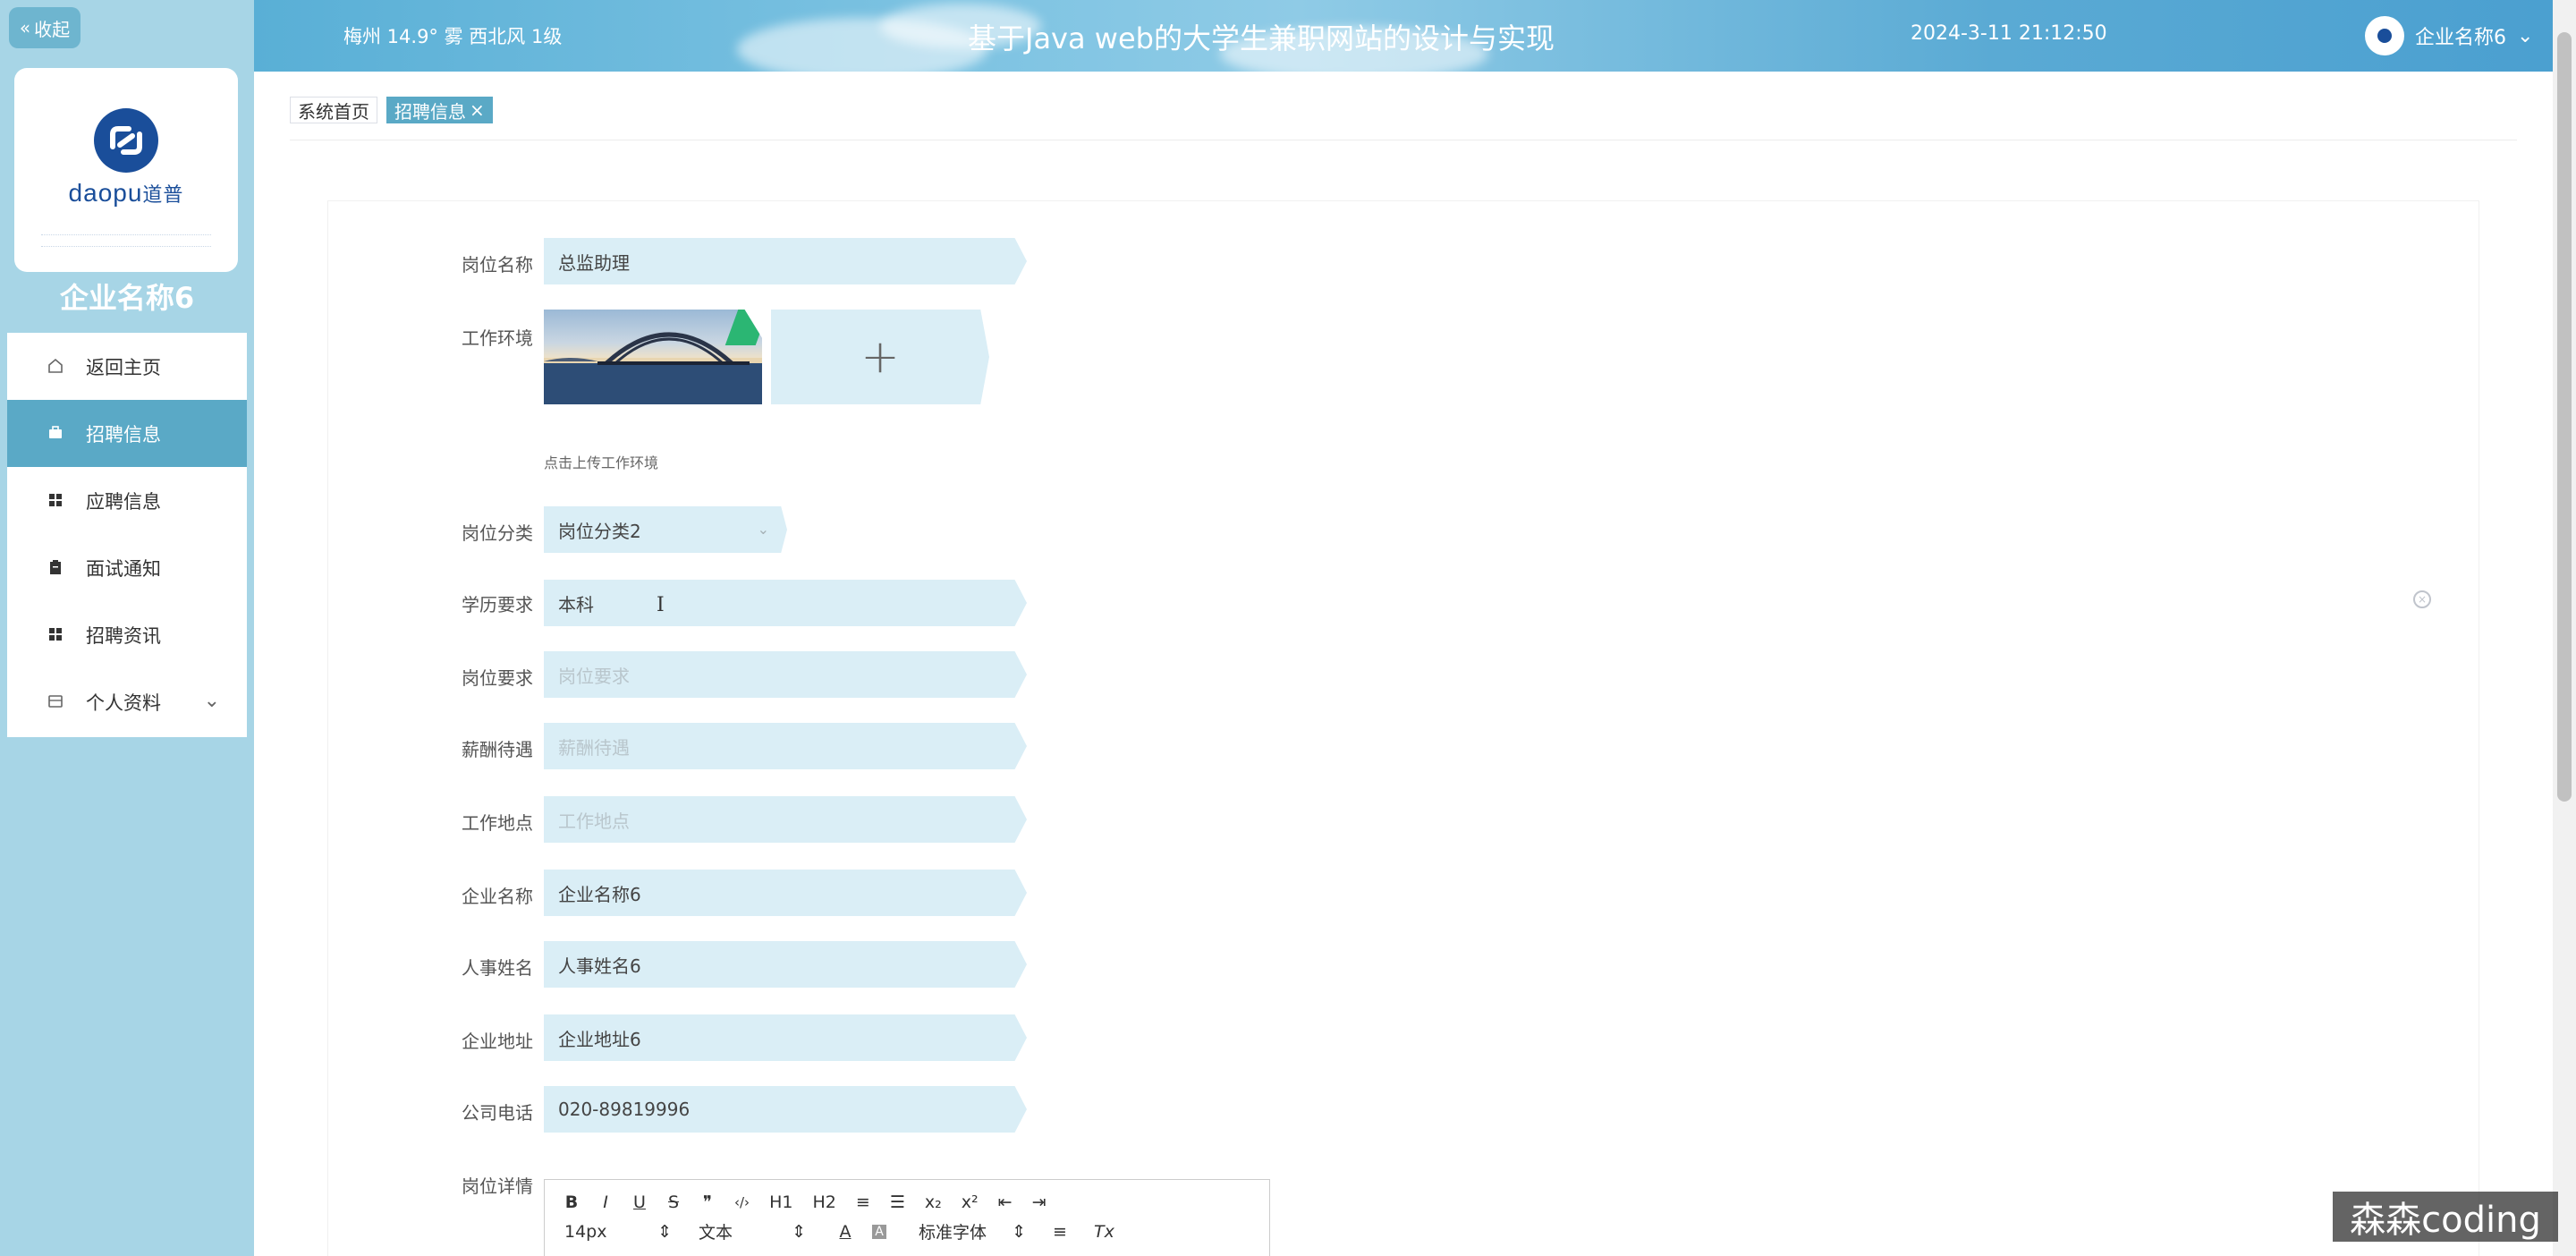 This screenshot has height=1256, width=2576. I want to click on company-address-label: 企业地址, so click(497, 1041).